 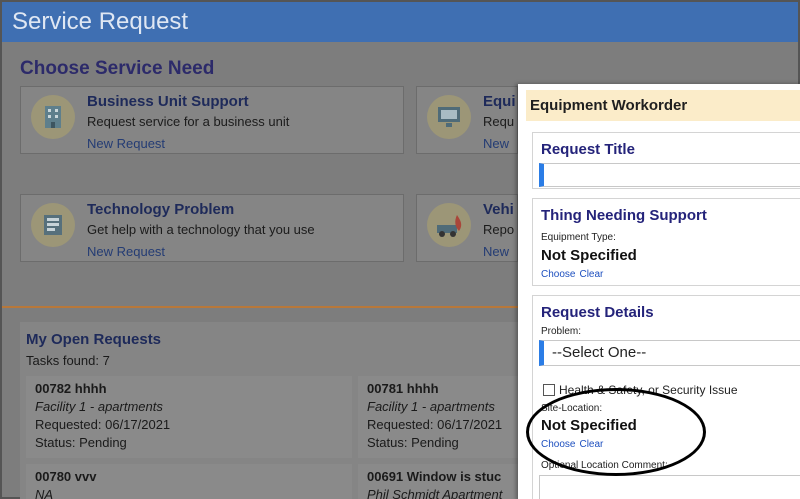 What do you see at coordinates (201, 229) in the screenshot?
I see `card-desc: Get help with a technology that you use` at bounding box center [201, 229].